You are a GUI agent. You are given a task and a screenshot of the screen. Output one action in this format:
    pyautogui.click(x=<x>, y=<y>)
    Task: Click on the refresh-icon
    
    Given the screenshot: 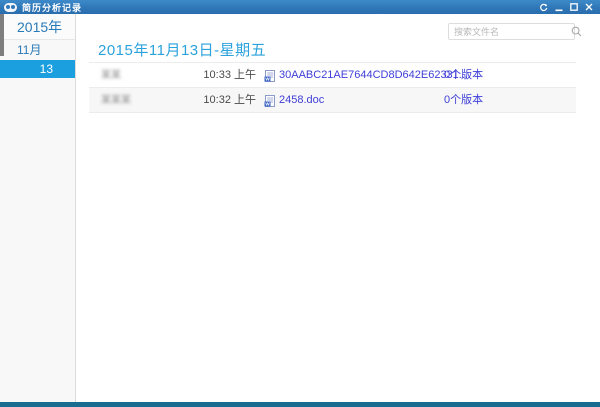 What is the action you would take?
    pyautogui.click(x=543, y=7)
    